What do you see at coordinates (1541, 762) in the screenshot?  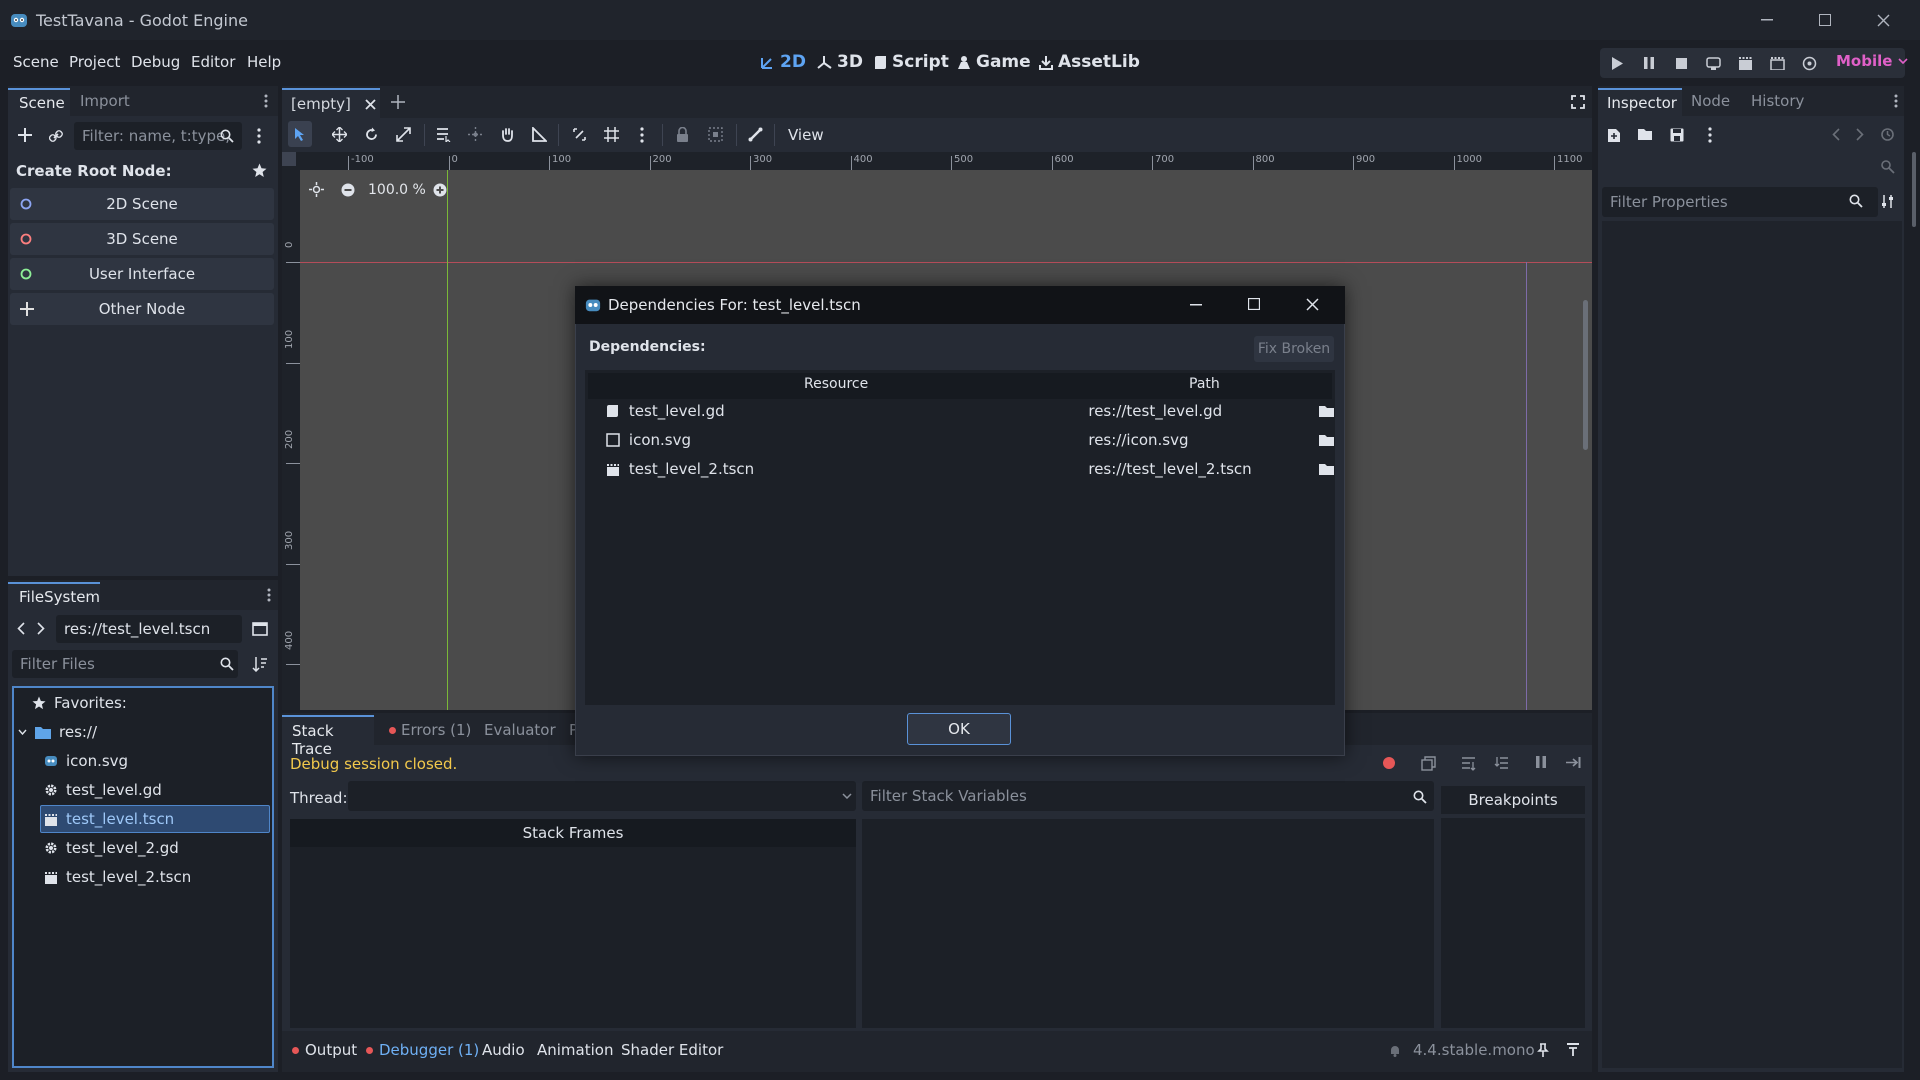 I see `break-icon` at bounding box center [1541, 762].